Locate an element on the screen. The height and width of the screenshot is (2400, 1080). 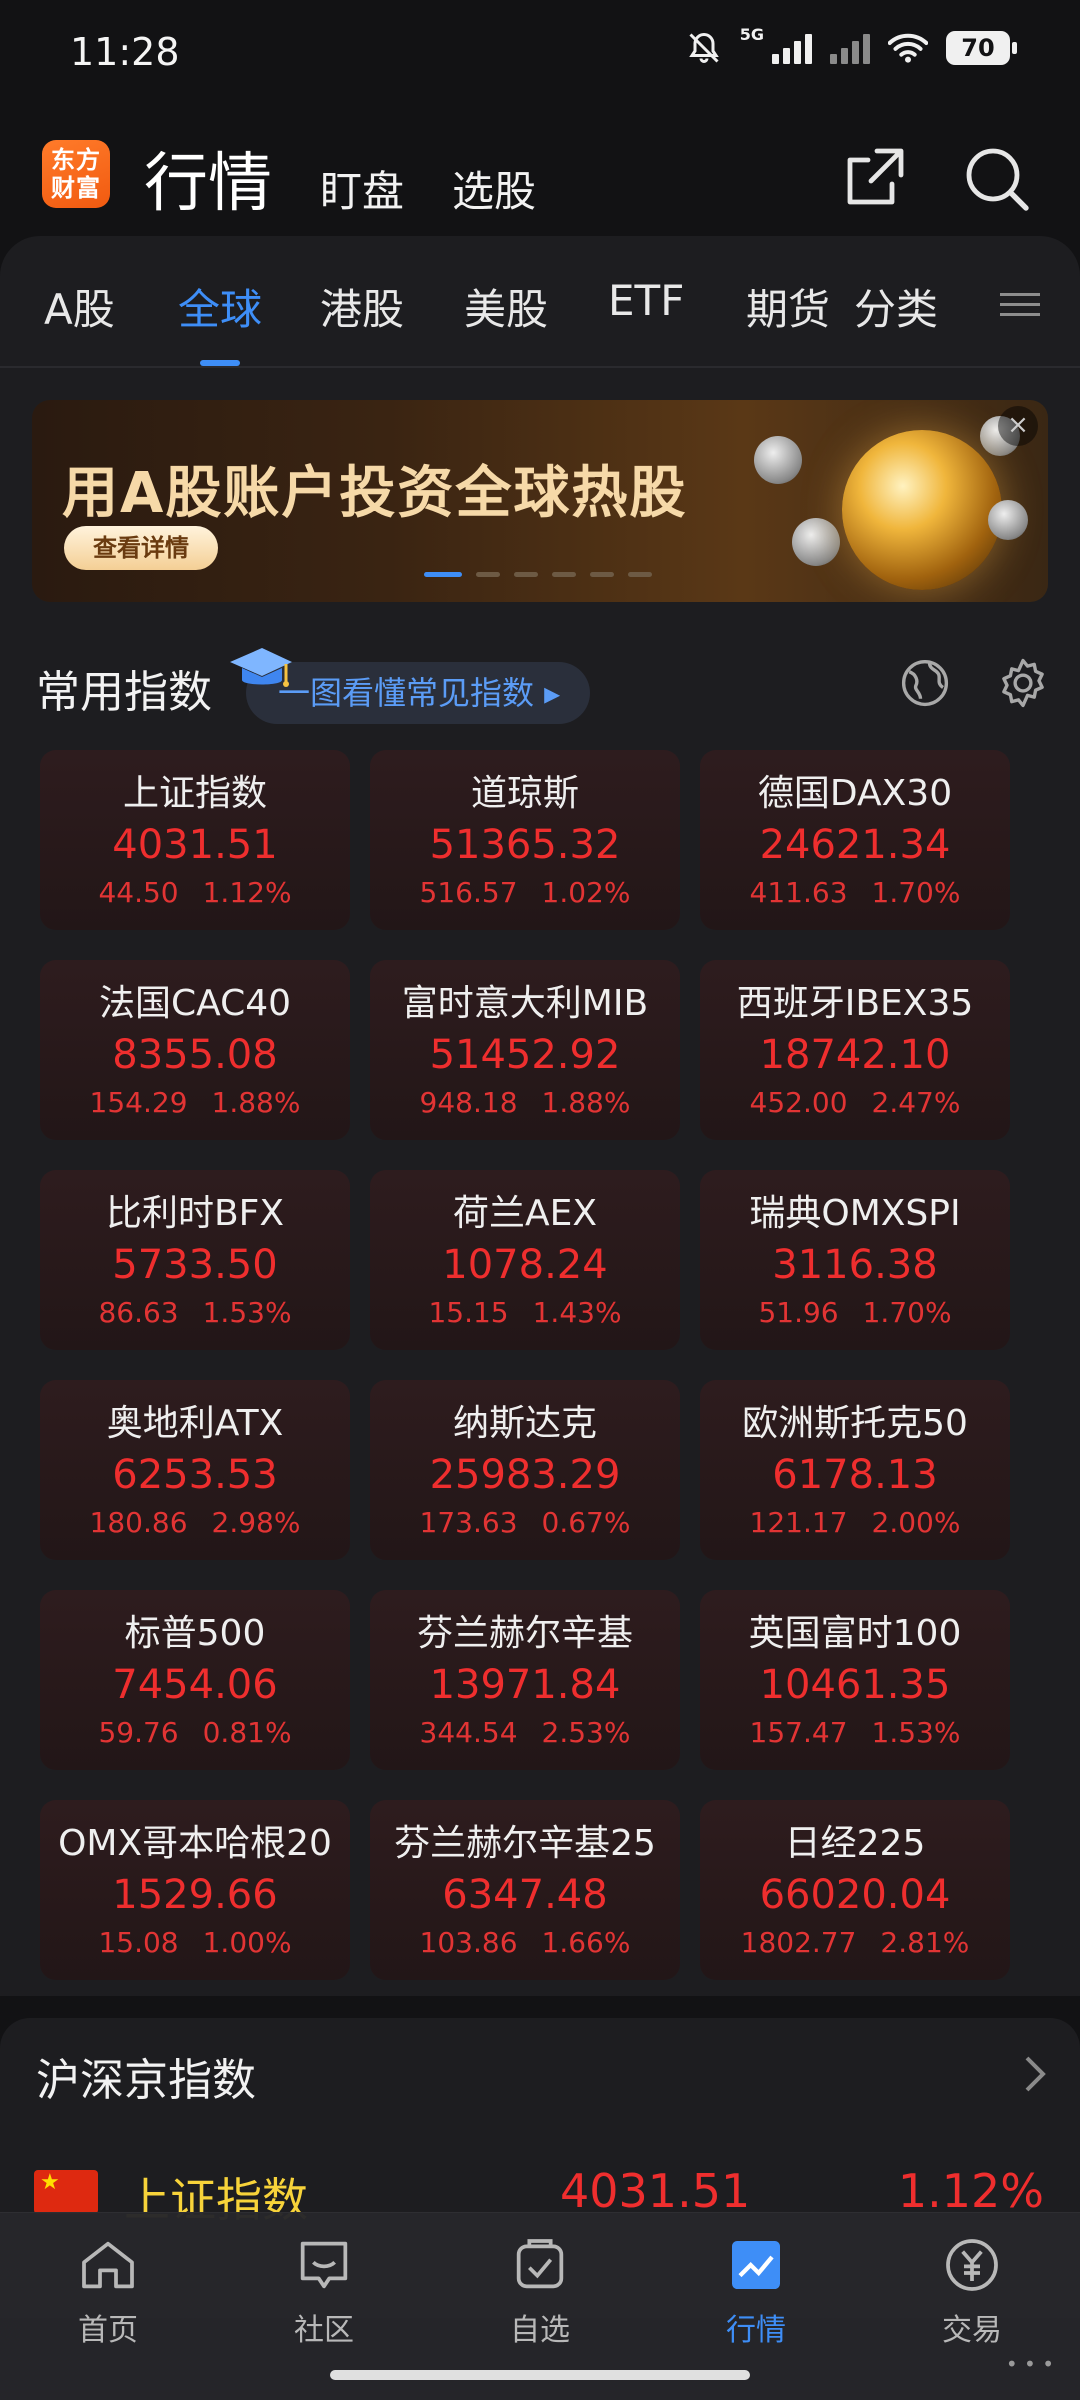
index-change: 948.18 is located at coordinates (468, 1102).